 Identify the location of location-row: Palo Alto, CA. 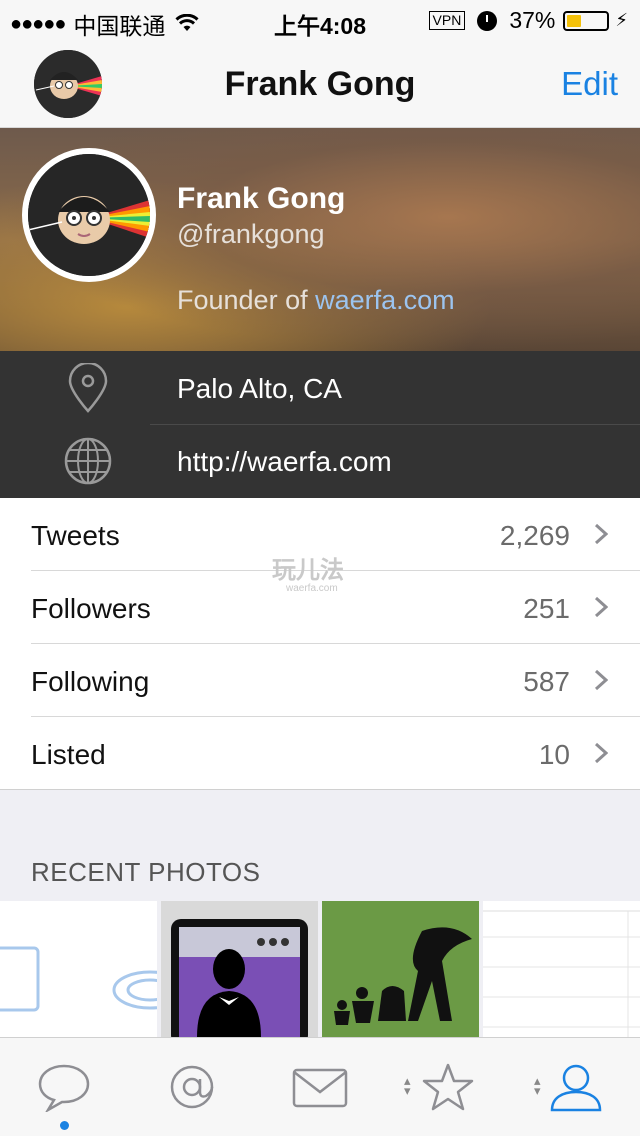
(320, 388).